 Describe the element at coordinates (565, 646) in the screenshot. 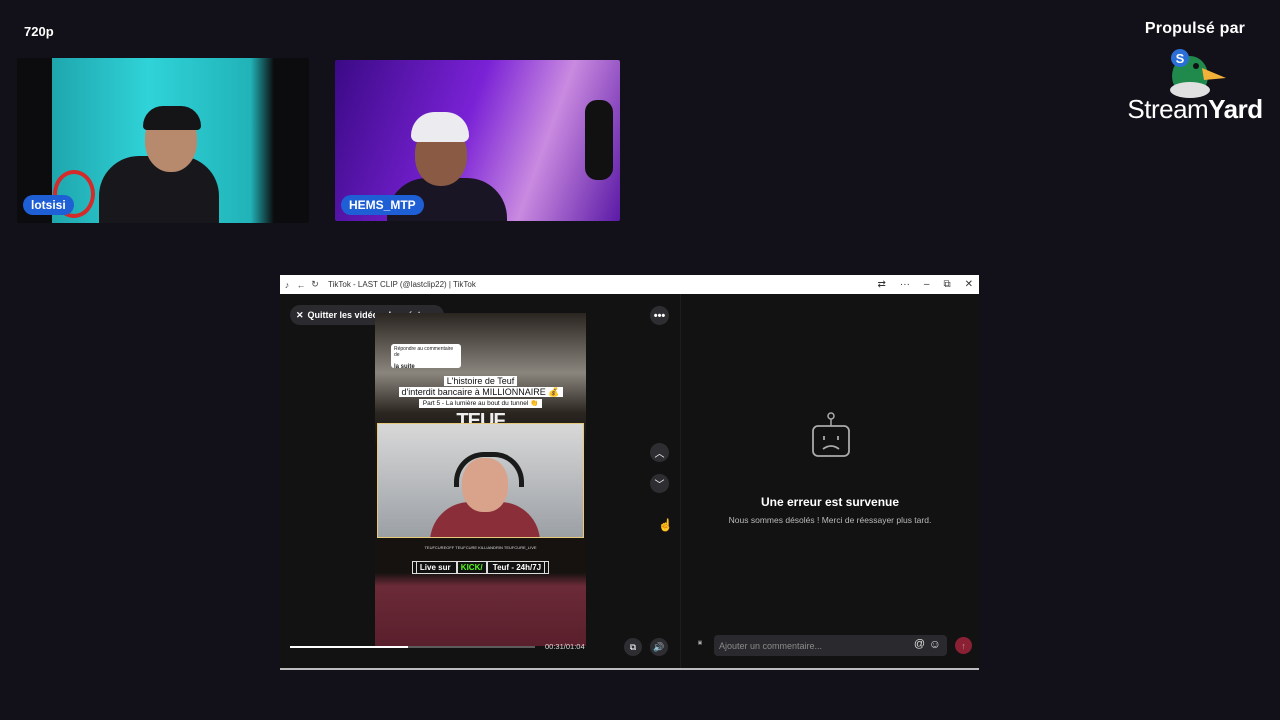

I see `video-time: 00:31/01:04` at that location.